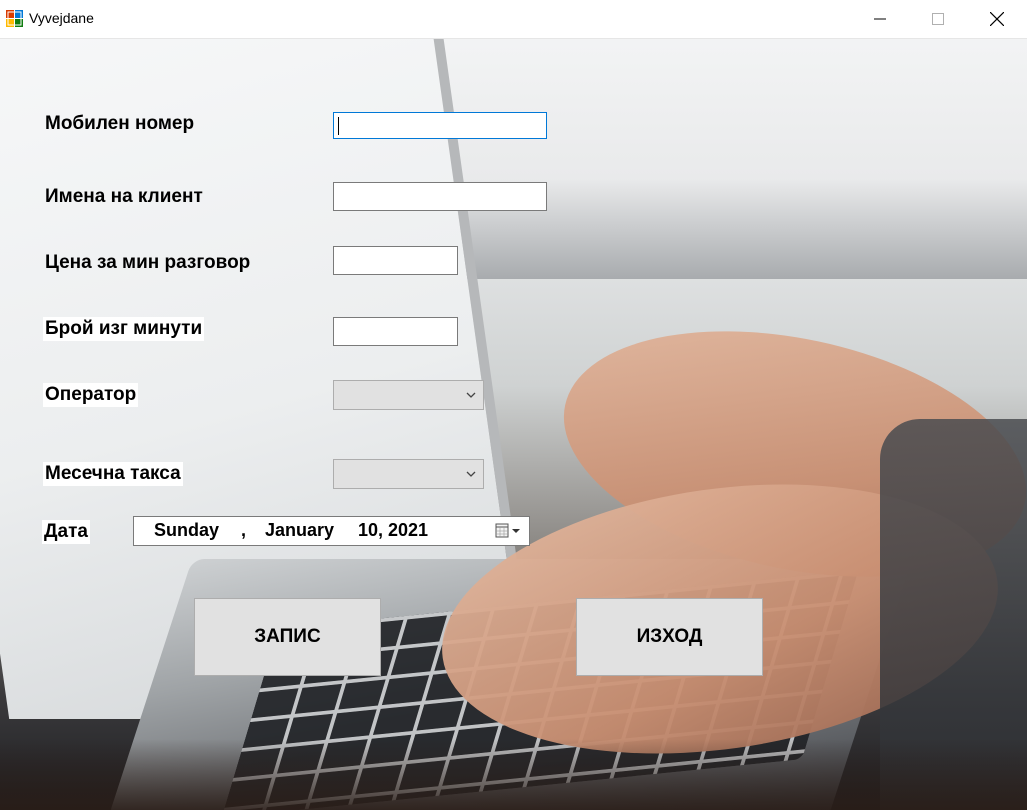 This screenshot has width=1027, height=810. I want to click on close-icon, so click(997, 19).